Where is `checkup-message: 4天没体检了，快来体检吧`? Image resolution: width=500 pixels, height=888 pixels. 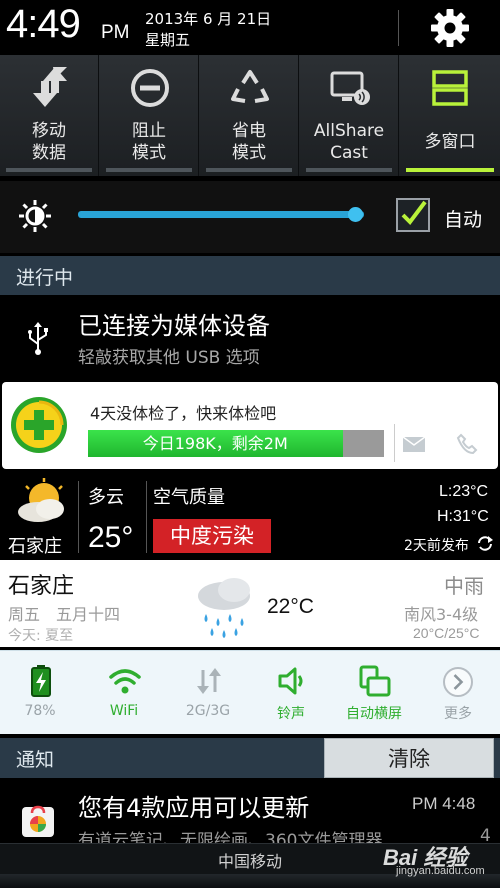 checkup-message: 4天没体检了，快来体检吧 is located at coordinates (183, 413).